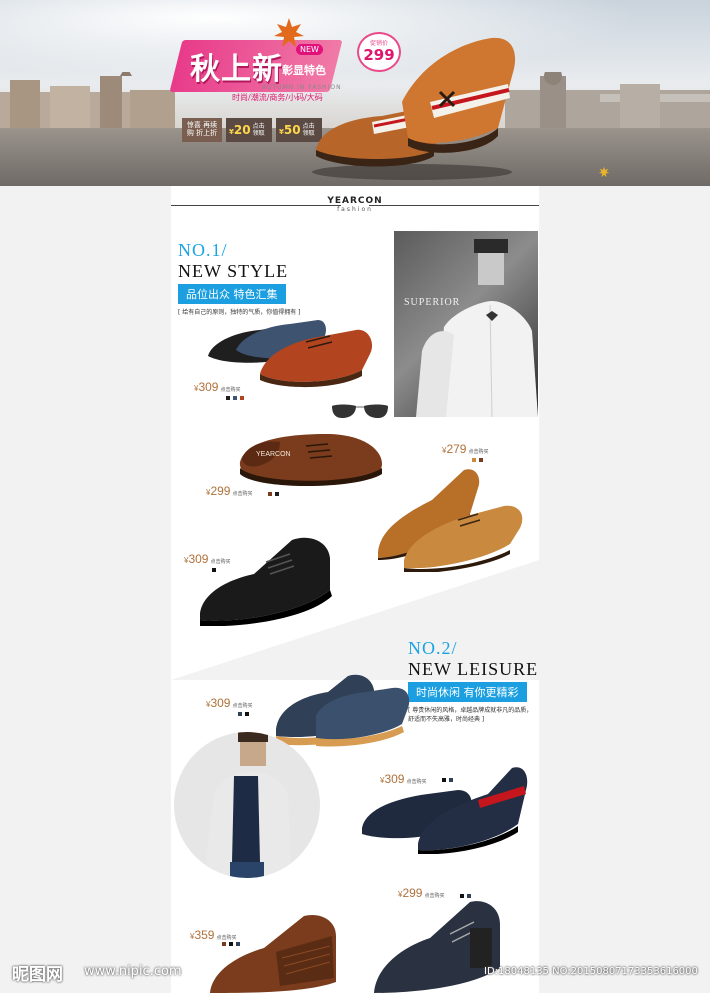  I want to click on model-figure-casual, so click(248, 805).